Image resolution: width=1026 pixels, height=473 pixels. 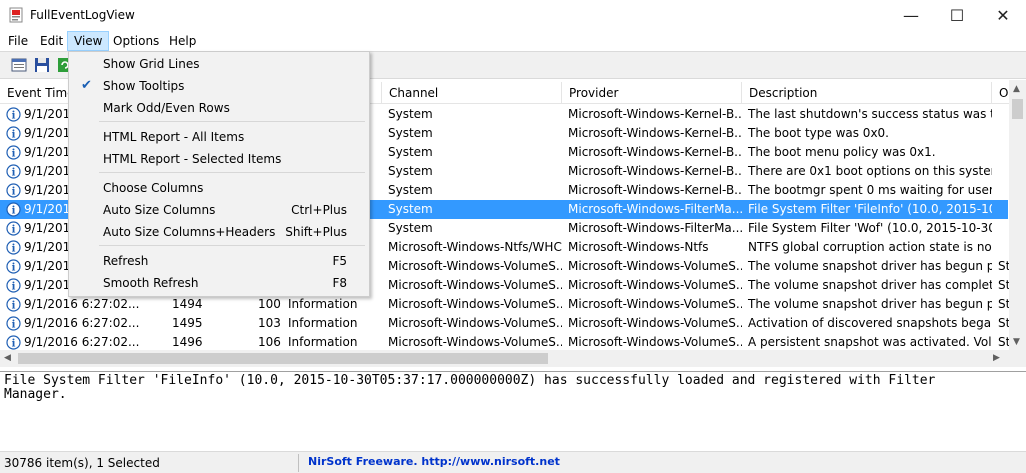 I want to click on menu-item-html-report-selected-items: HTML Report - Selected Items, so click(x=219, y=159).